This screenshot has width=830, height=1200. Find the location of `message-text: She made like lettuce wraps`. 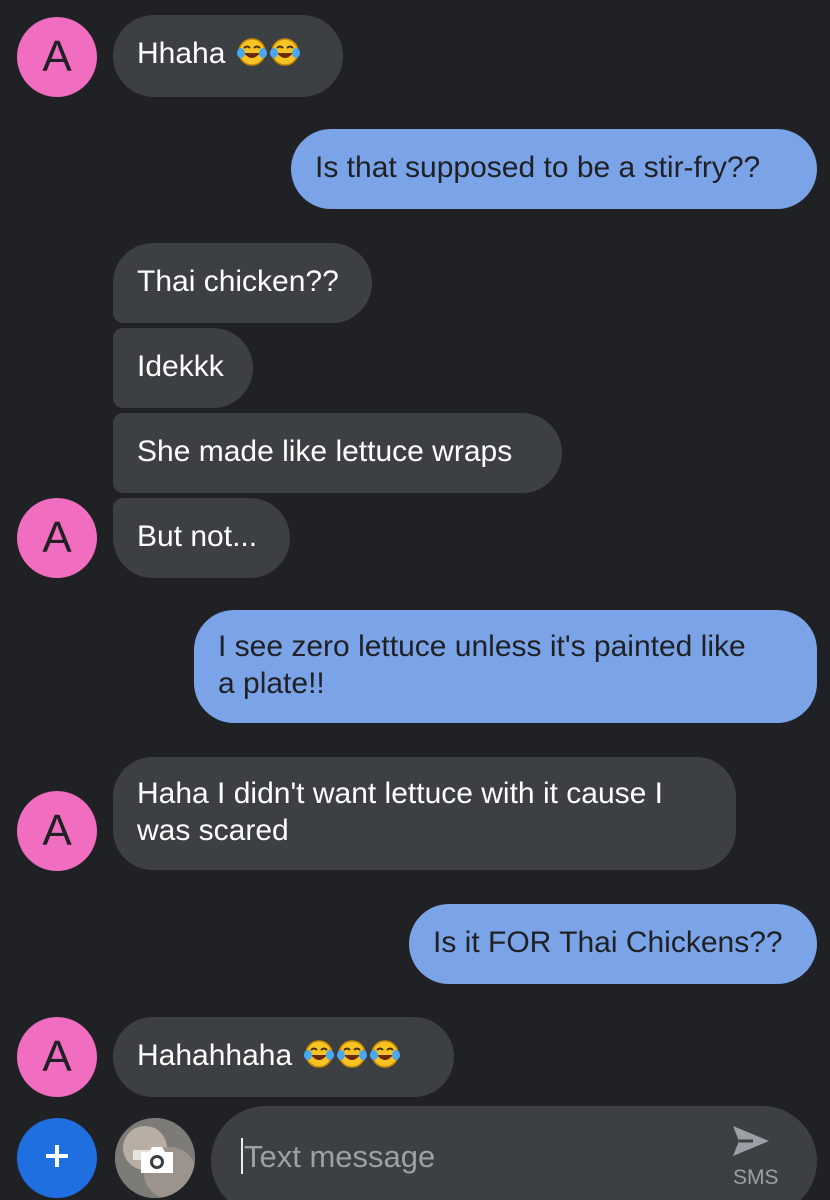

message-text: She made like lettuce wraps is located at coordinates (325, 451).